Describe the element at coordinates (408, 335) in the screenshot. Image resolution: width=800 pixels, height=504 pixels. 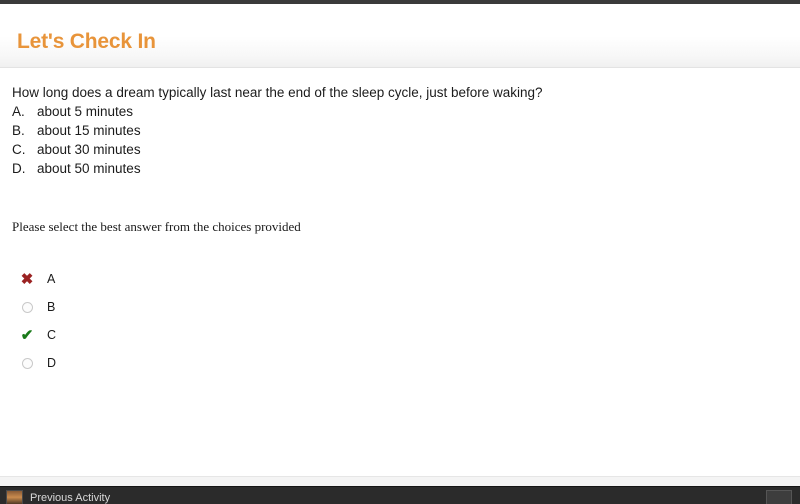
I see `answer-option-c: ✔ C` at that location.